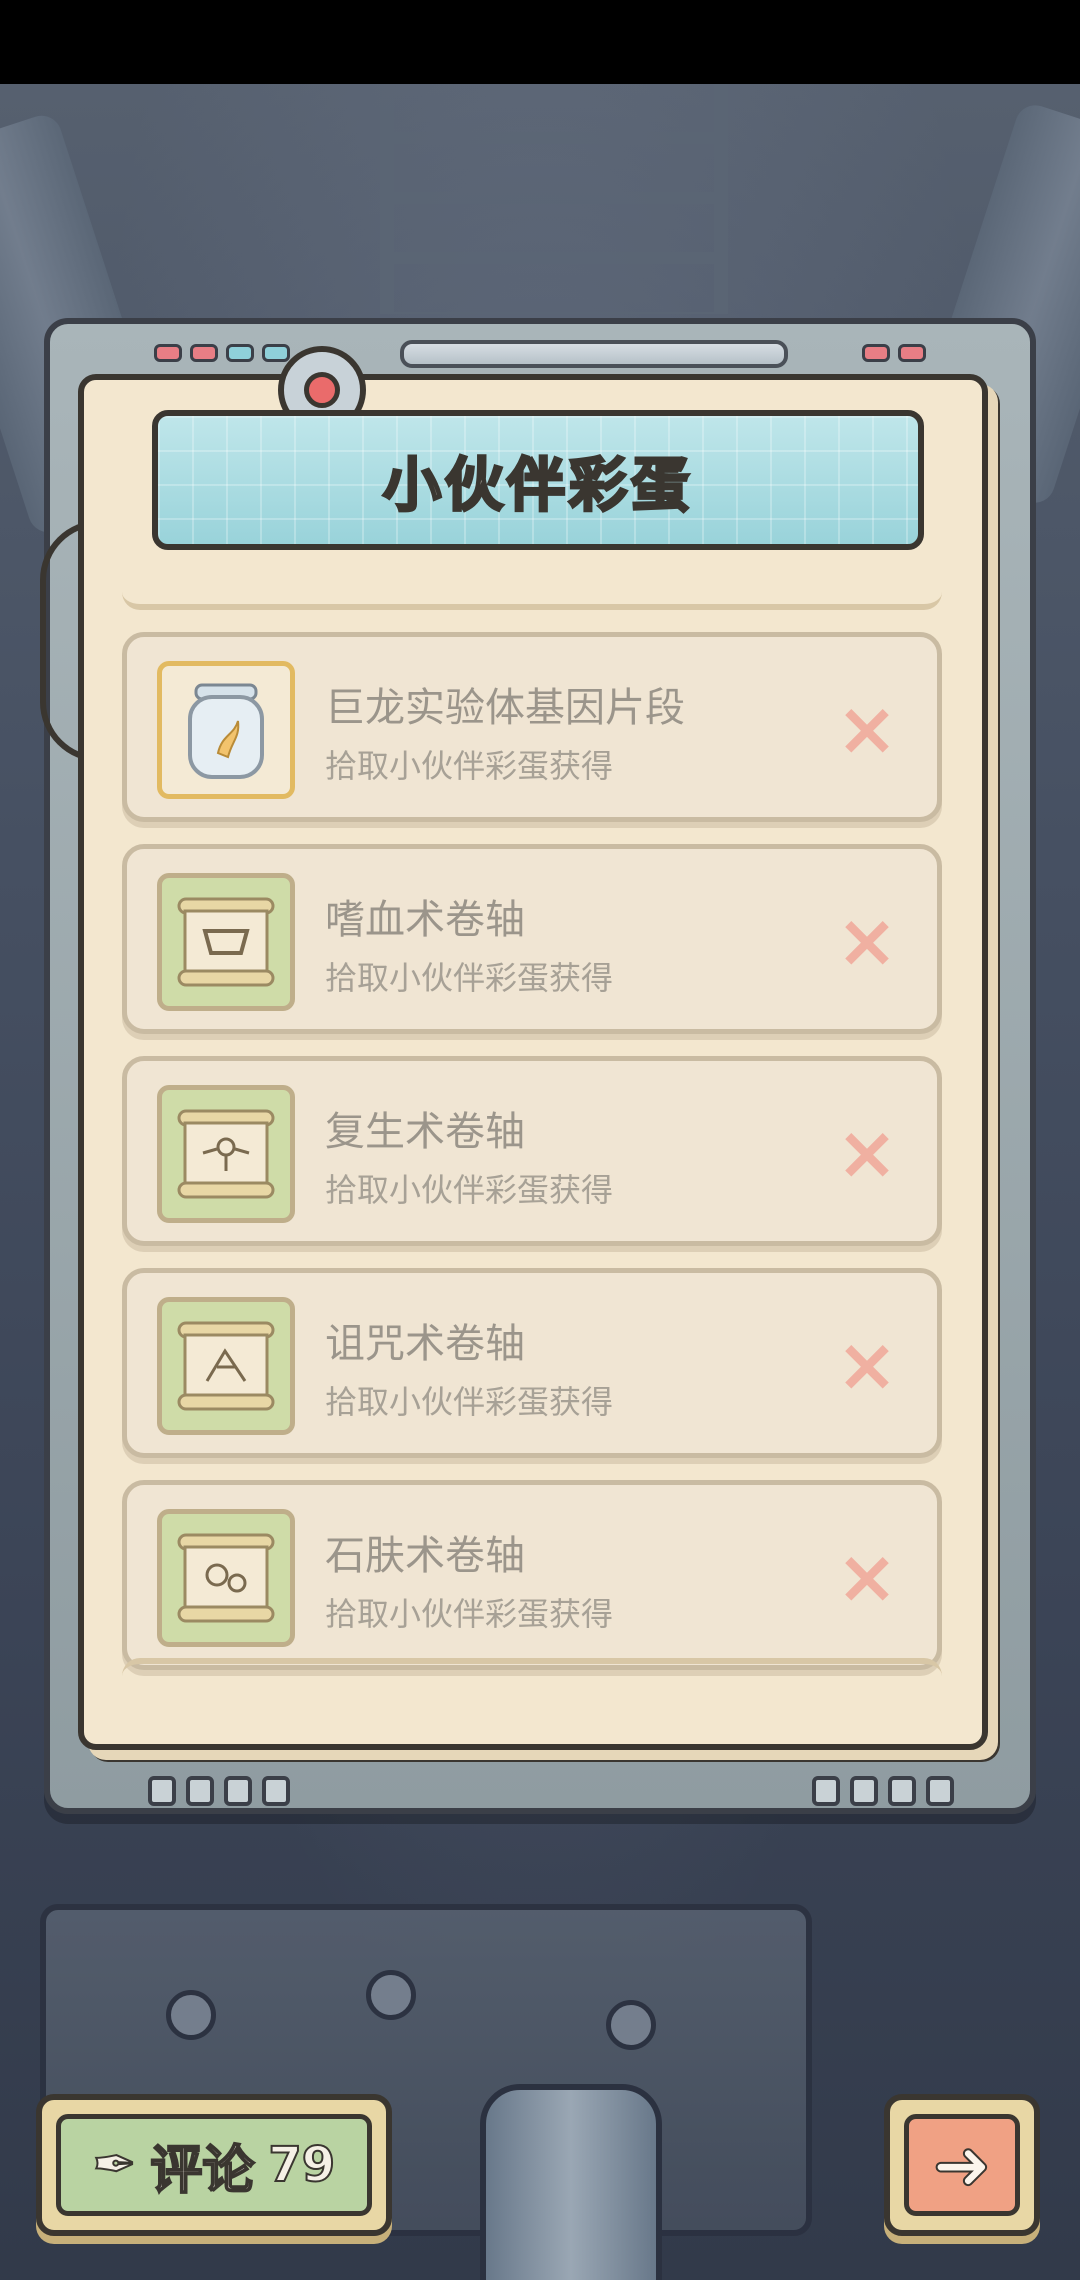  What do you see at coordinates (425, 1556) in the screenshot?
I see `item-name: 石肤术卷轴` at bounding box center [425, 1556].